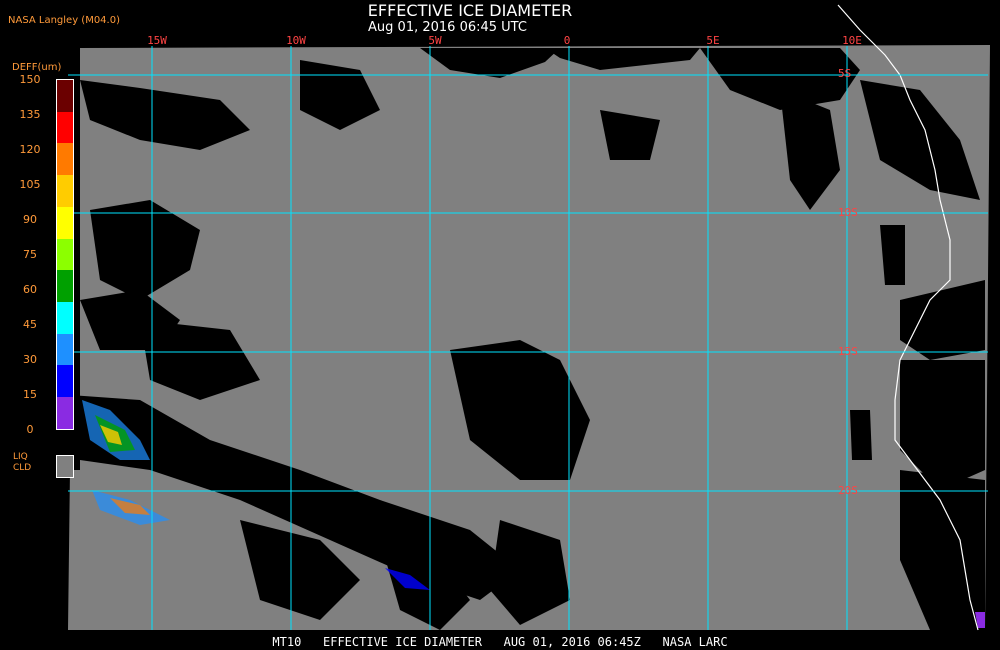 The height and width of the screenshot is (650, 1000). I want to click on cld-label: CLD, so click(22, 468).